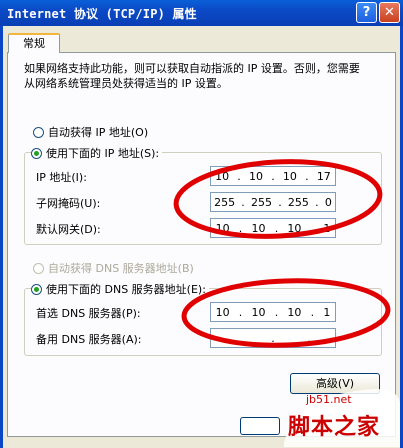 This screenshot has width=403, height=448. What do you see at coordinates (366, 12) in the screenshot?
I see `help-button: ?` at bounding box center [366, 12].